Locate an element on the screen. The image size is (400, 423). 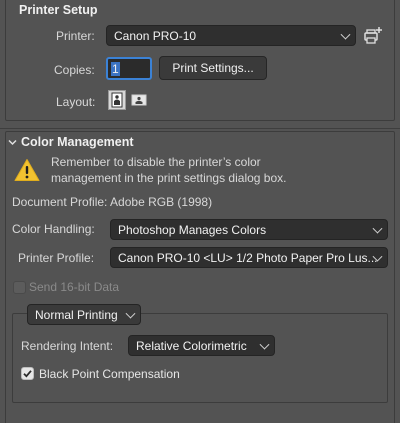
print-mode-value: Normal Printing is located at coordinates (76, 314).